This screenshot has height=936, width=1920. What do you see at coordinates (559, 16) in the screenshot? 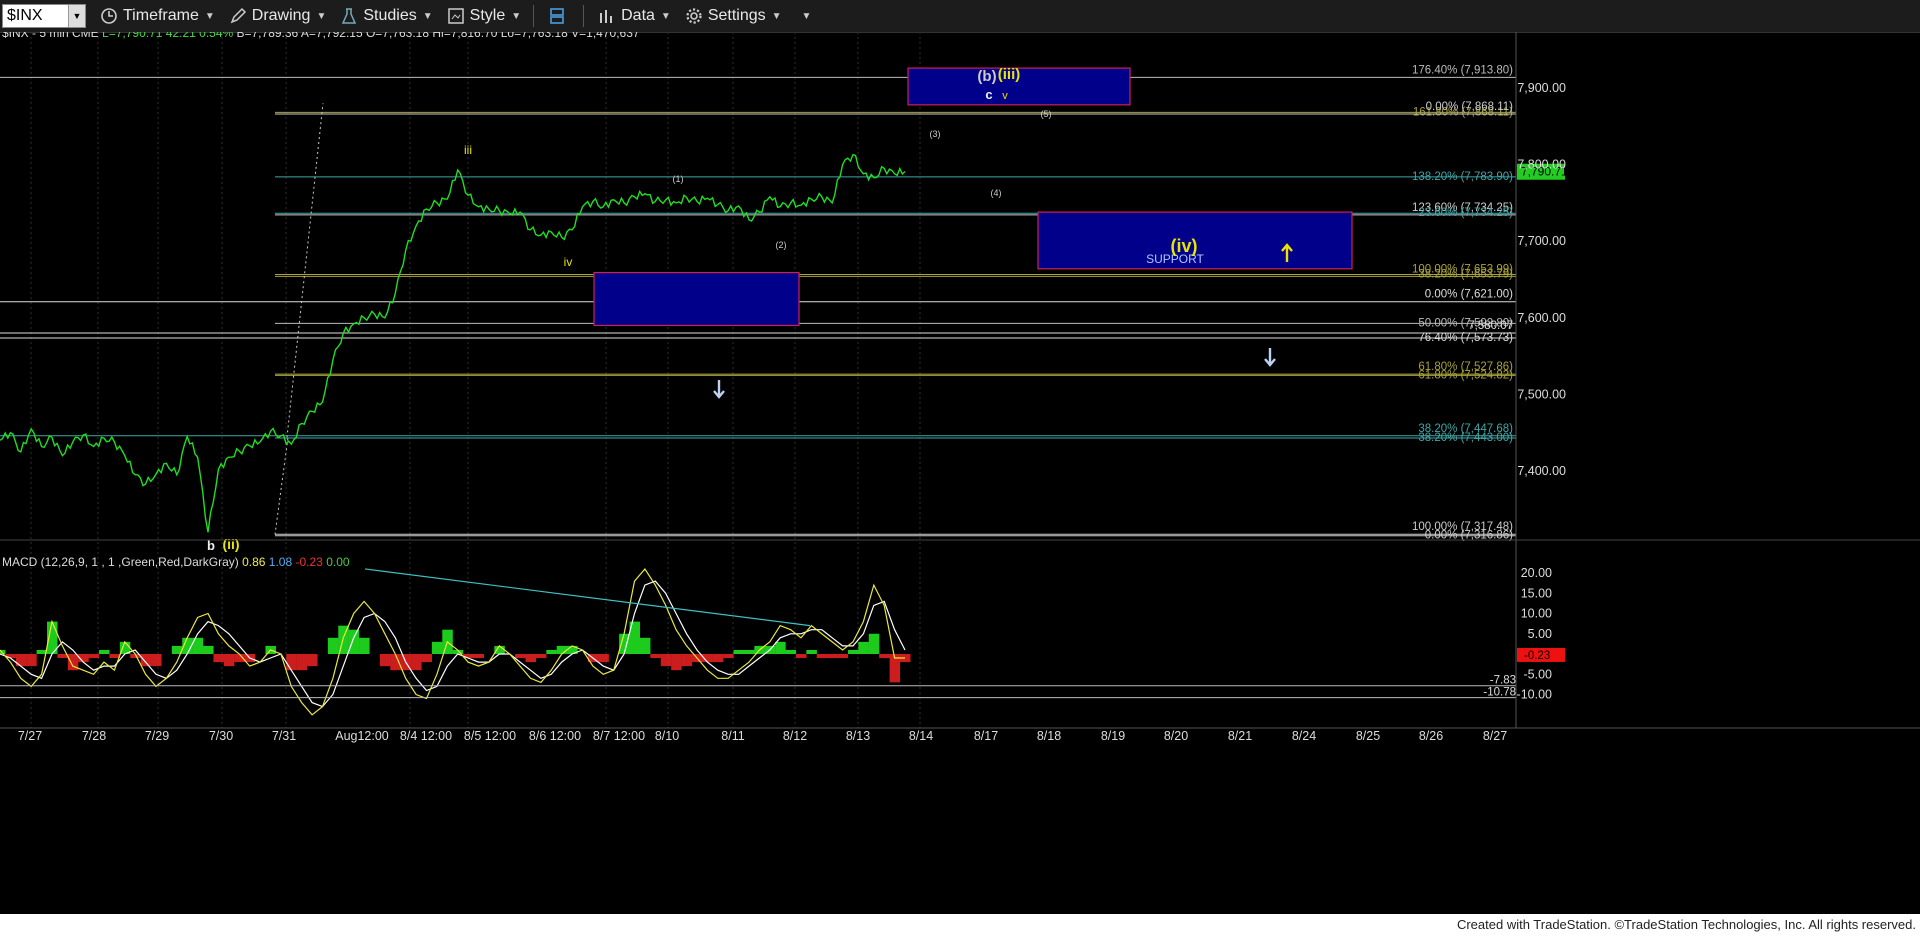
I see `layout-button` at bounding box center [559, 16].